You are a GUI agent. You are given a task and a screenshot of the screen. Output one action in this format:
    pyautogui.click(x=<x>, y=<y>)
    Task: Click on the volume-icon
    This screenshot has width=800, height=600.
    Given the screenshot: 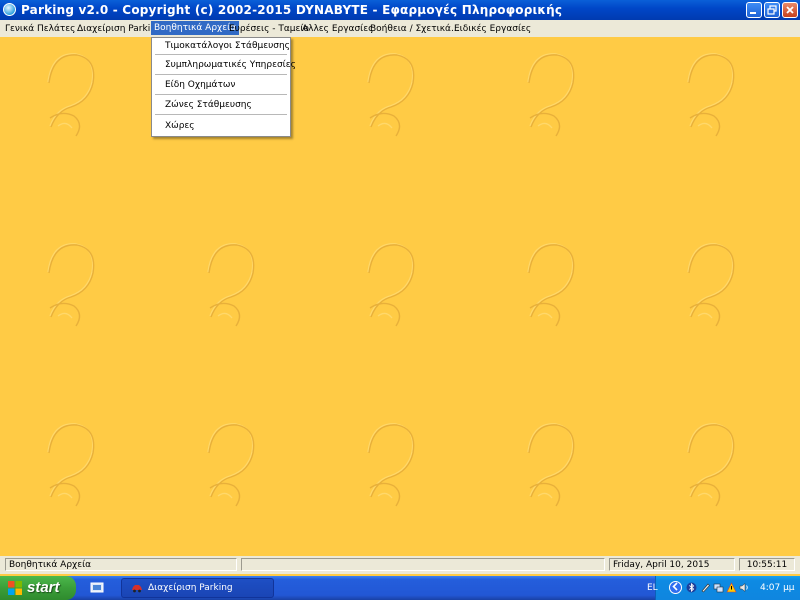 What is the action you would take?
    pyautogui.click(x=744, y=587)
    